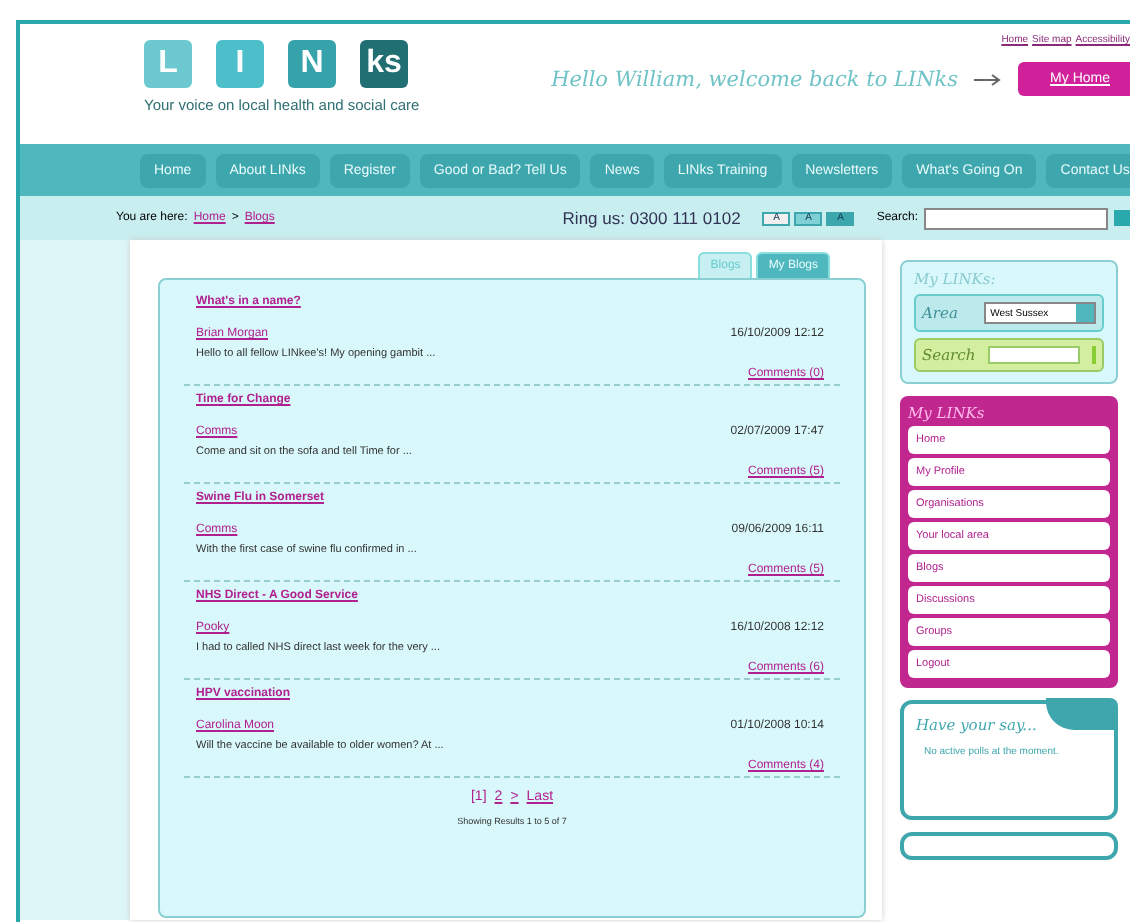 This screenshot has height=922, width=1130. What do you see at coordinates (168, 64) in the screenshot?
I see `logo-letter: L` at bounding box center [168, 64].